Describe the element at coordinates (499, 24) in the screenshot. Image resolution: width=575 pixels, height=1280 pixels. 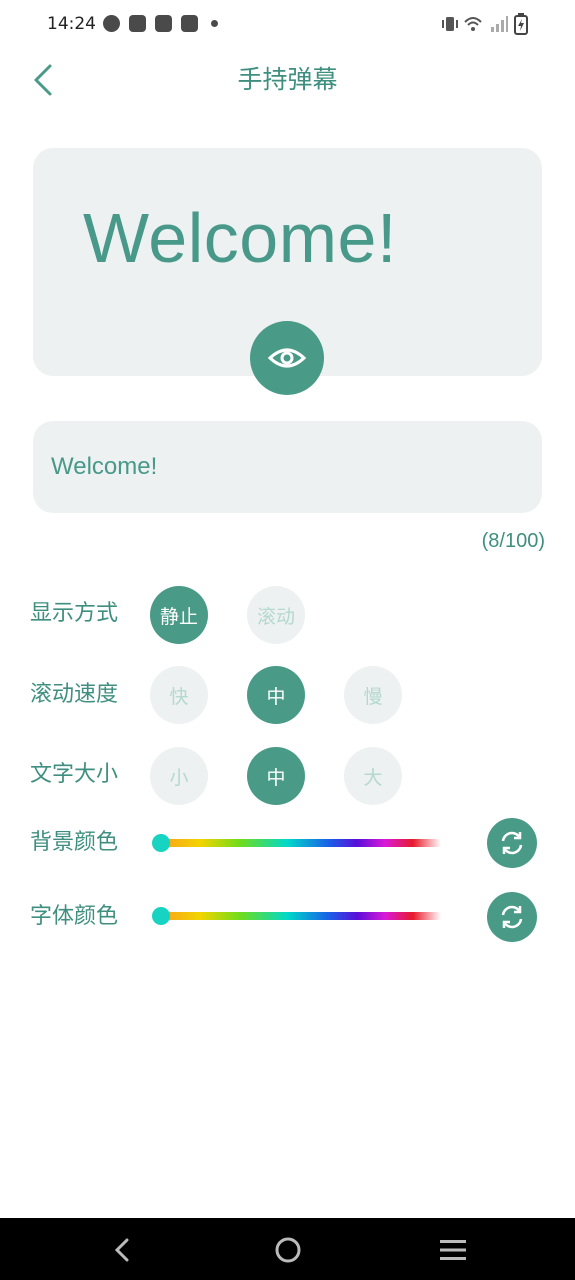
I see `signal-icon` at that location.